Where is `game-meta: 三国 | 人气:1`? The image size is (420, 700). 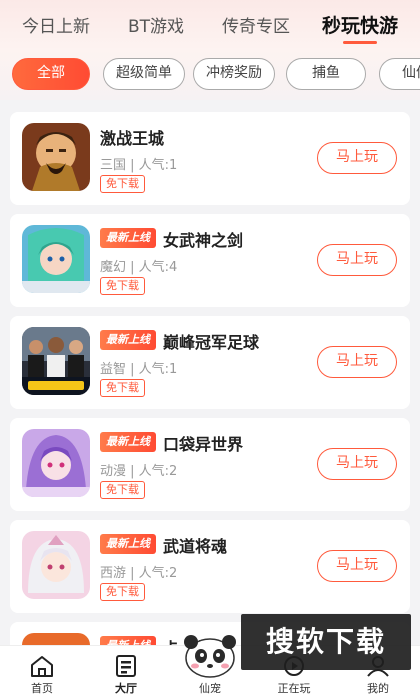 game-meta: 三国 | 人气:1 is located at coordinates (139, 165).